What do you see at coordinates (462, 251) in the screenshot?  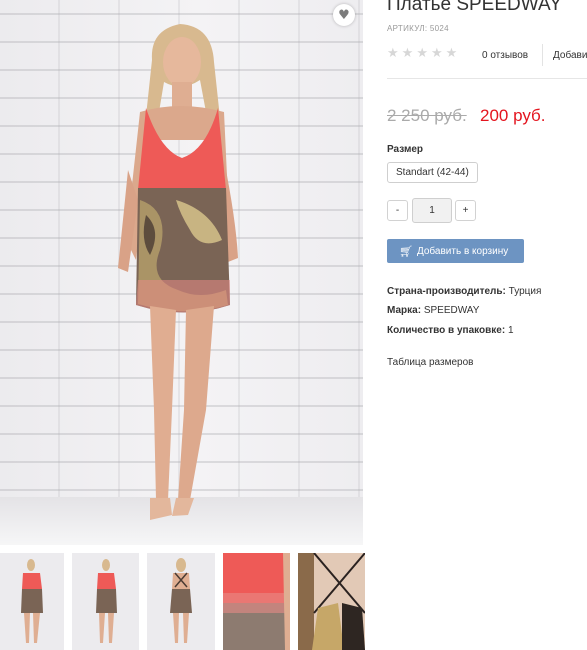 I see `add-to-cart-label: Добавить в корзину` at bounding box center [462, 251].